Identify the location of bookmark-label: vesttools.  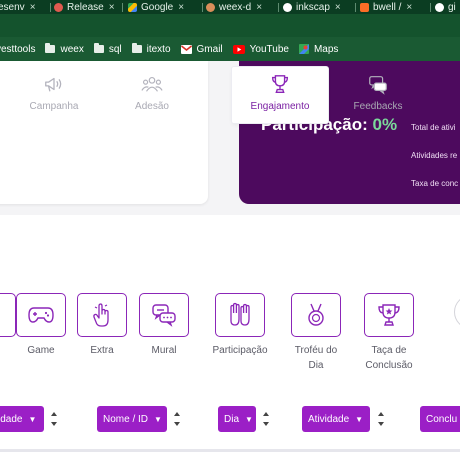
(18, 49).